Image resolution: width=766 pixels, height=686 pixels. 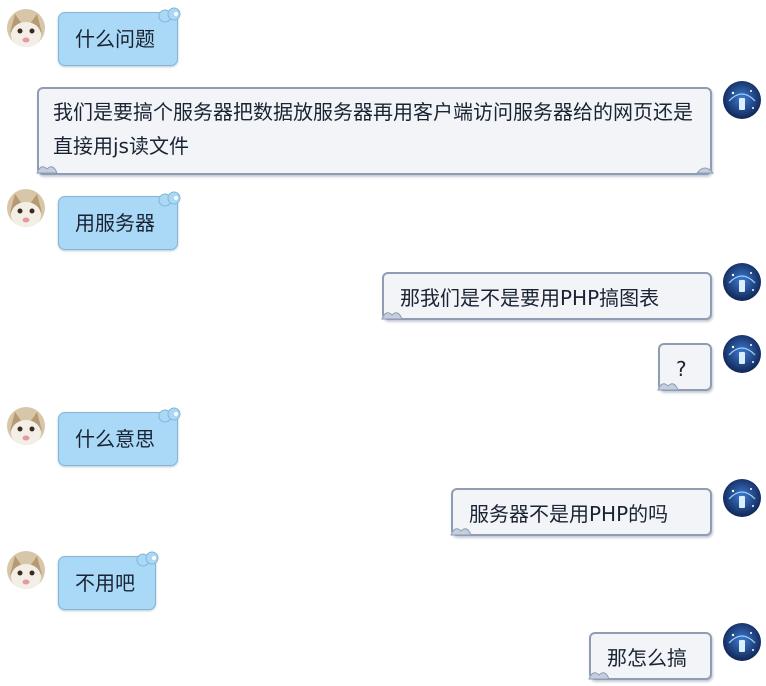 I want to click on chat-message-bubble: 什么意思, so click(x=119, y=436).